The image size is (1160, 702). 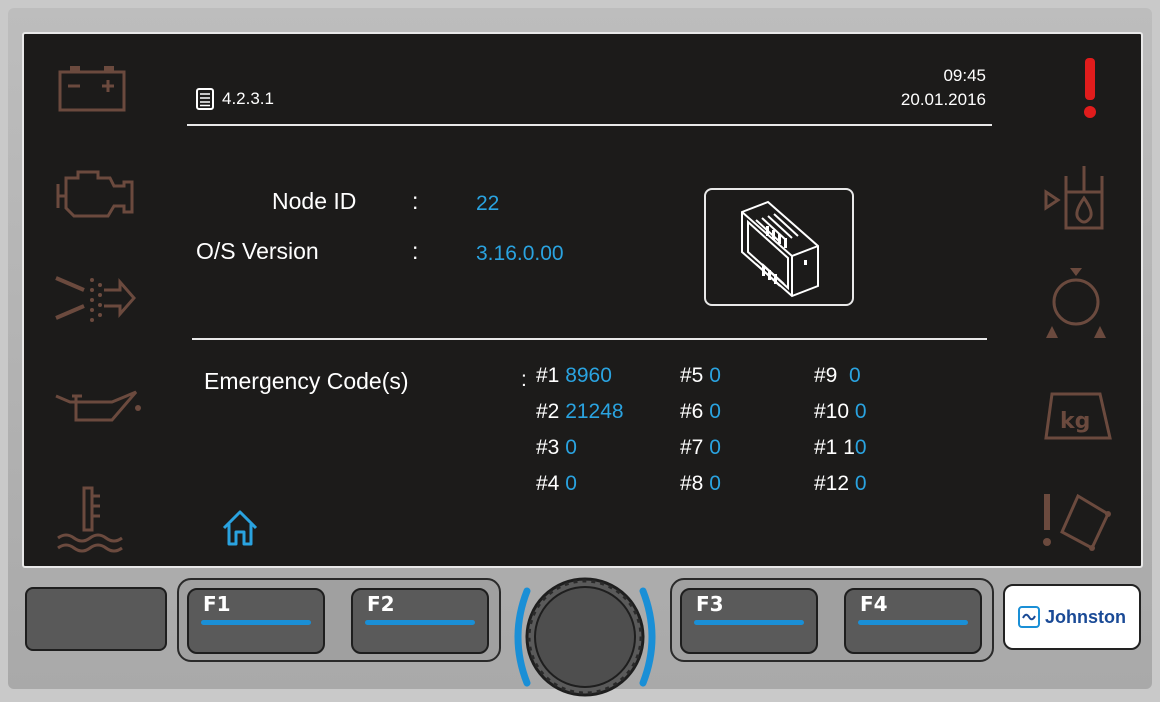 I want to click on os-version-label: O/S Version, so click(x=257, y=251).